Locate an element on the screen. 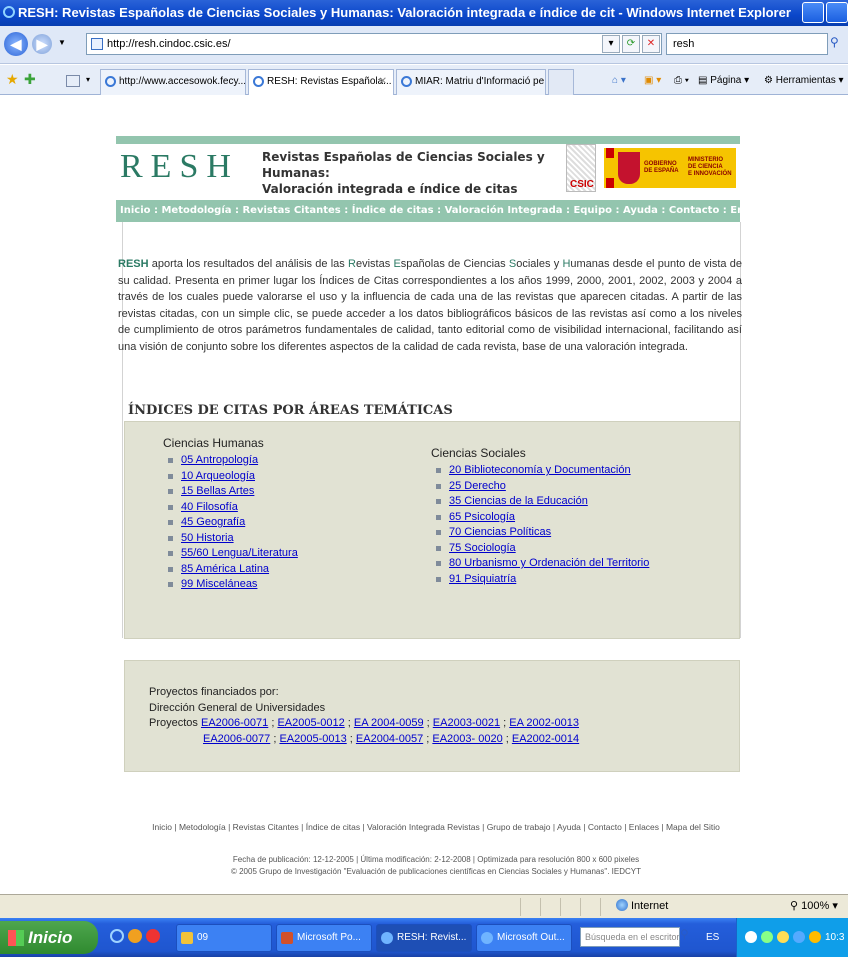 The image size is (848, 957). humanas-area-link: 50 Historia is located at coordinates (207, 538).